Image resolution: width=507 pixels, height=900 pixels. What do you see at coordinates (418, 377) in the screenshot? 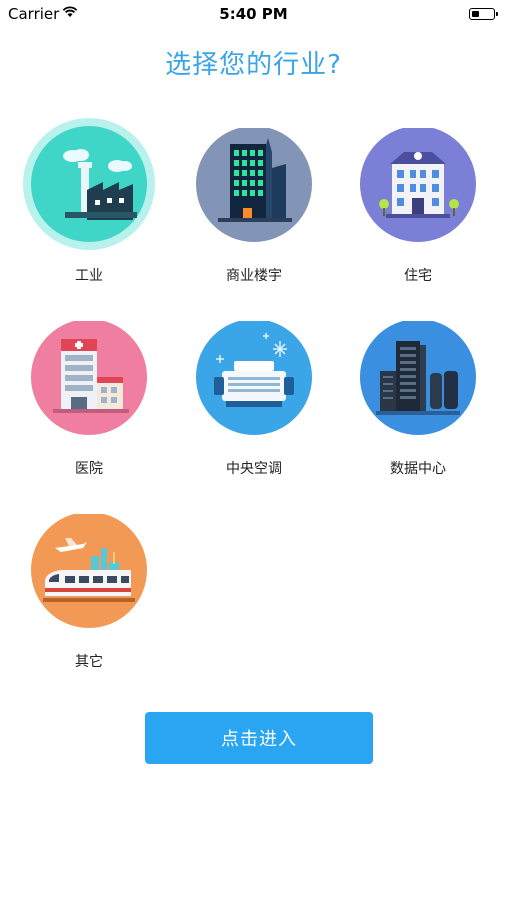
I see `server-rack-icon` at bounding box center [418, 377].